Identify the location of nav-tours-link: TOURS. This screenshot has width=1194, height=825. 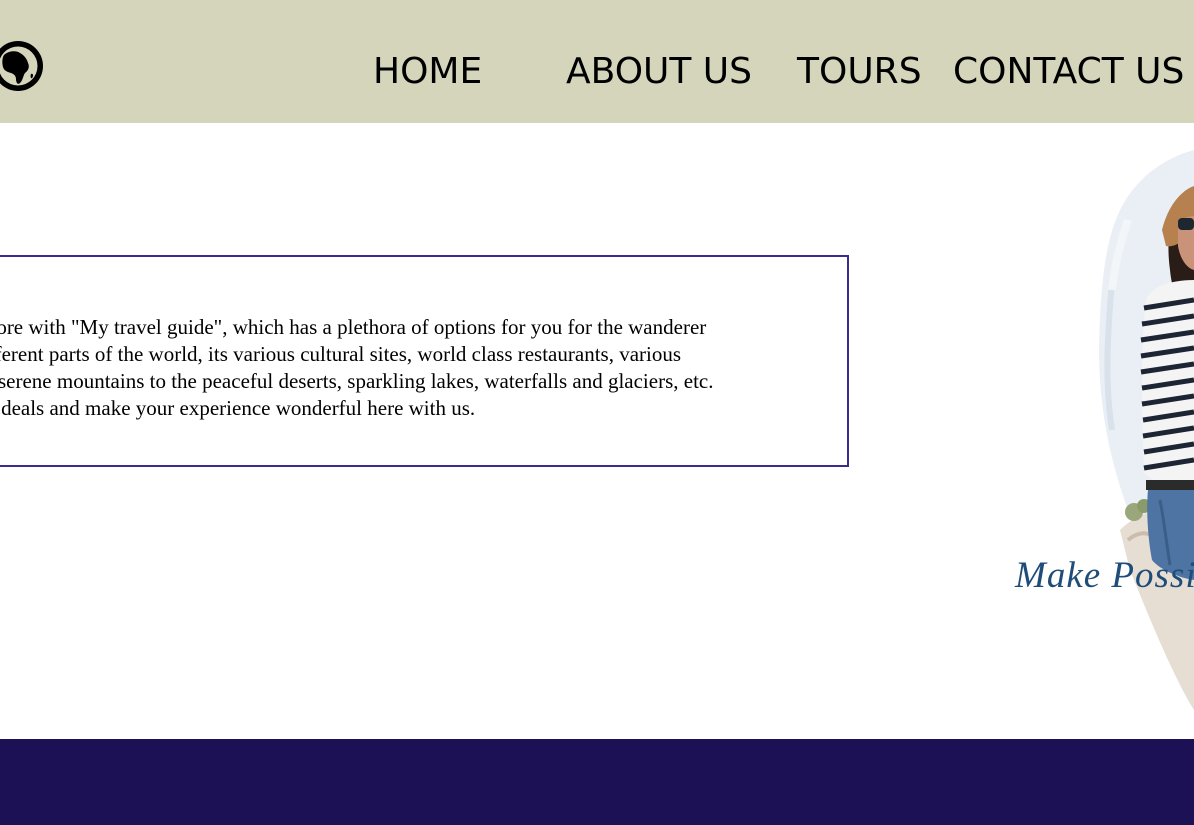
(859, 72).